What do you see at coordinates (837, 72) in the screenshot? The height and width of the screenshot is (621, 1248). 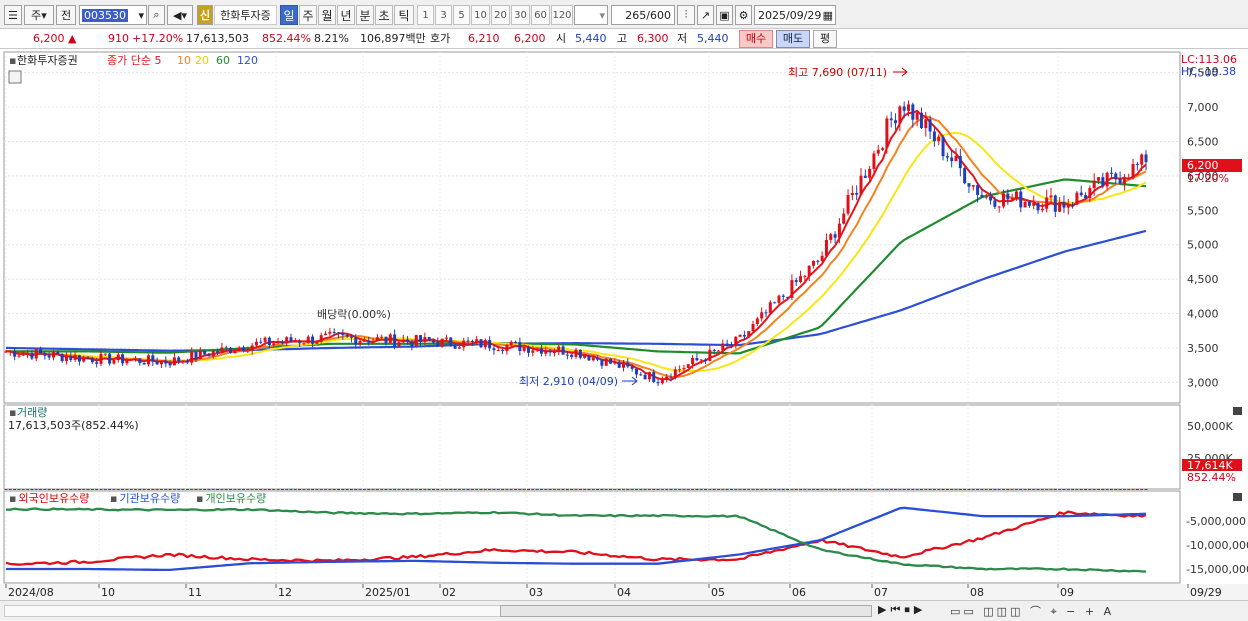 I see `high-annotation: 최고 7,690 (07/11)` at bounding box center [837, 72].